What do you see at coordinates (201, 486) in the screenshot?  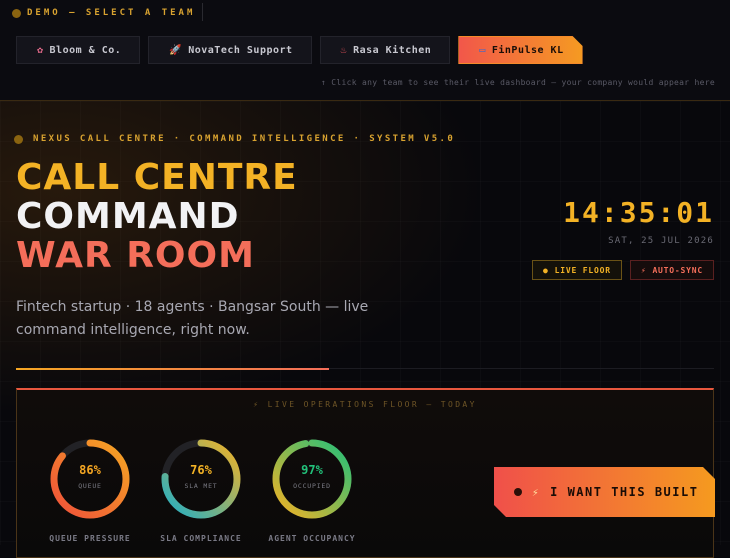 I see `gauge-sublabel: SLA MET` at bounding box center [201, 486].